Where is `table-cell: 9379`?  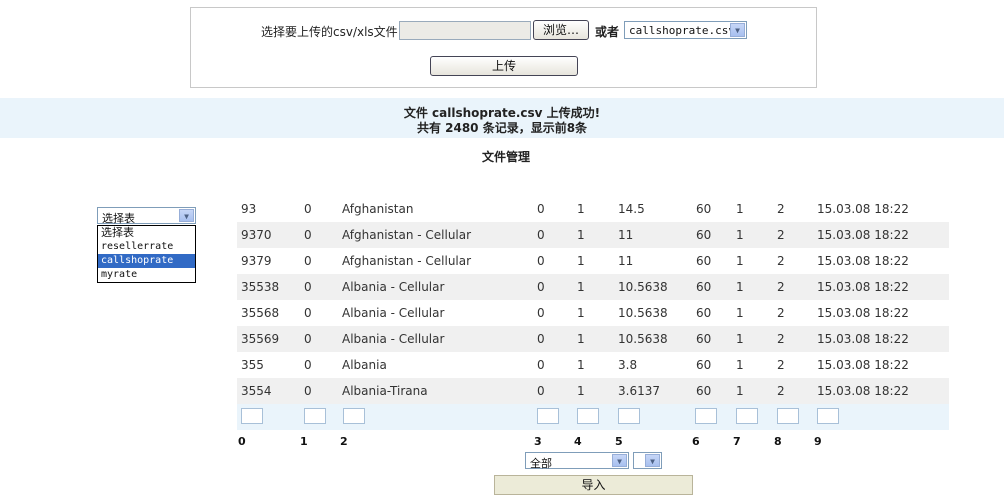 table-cell: 9379 is located at coordinates (256, 261).